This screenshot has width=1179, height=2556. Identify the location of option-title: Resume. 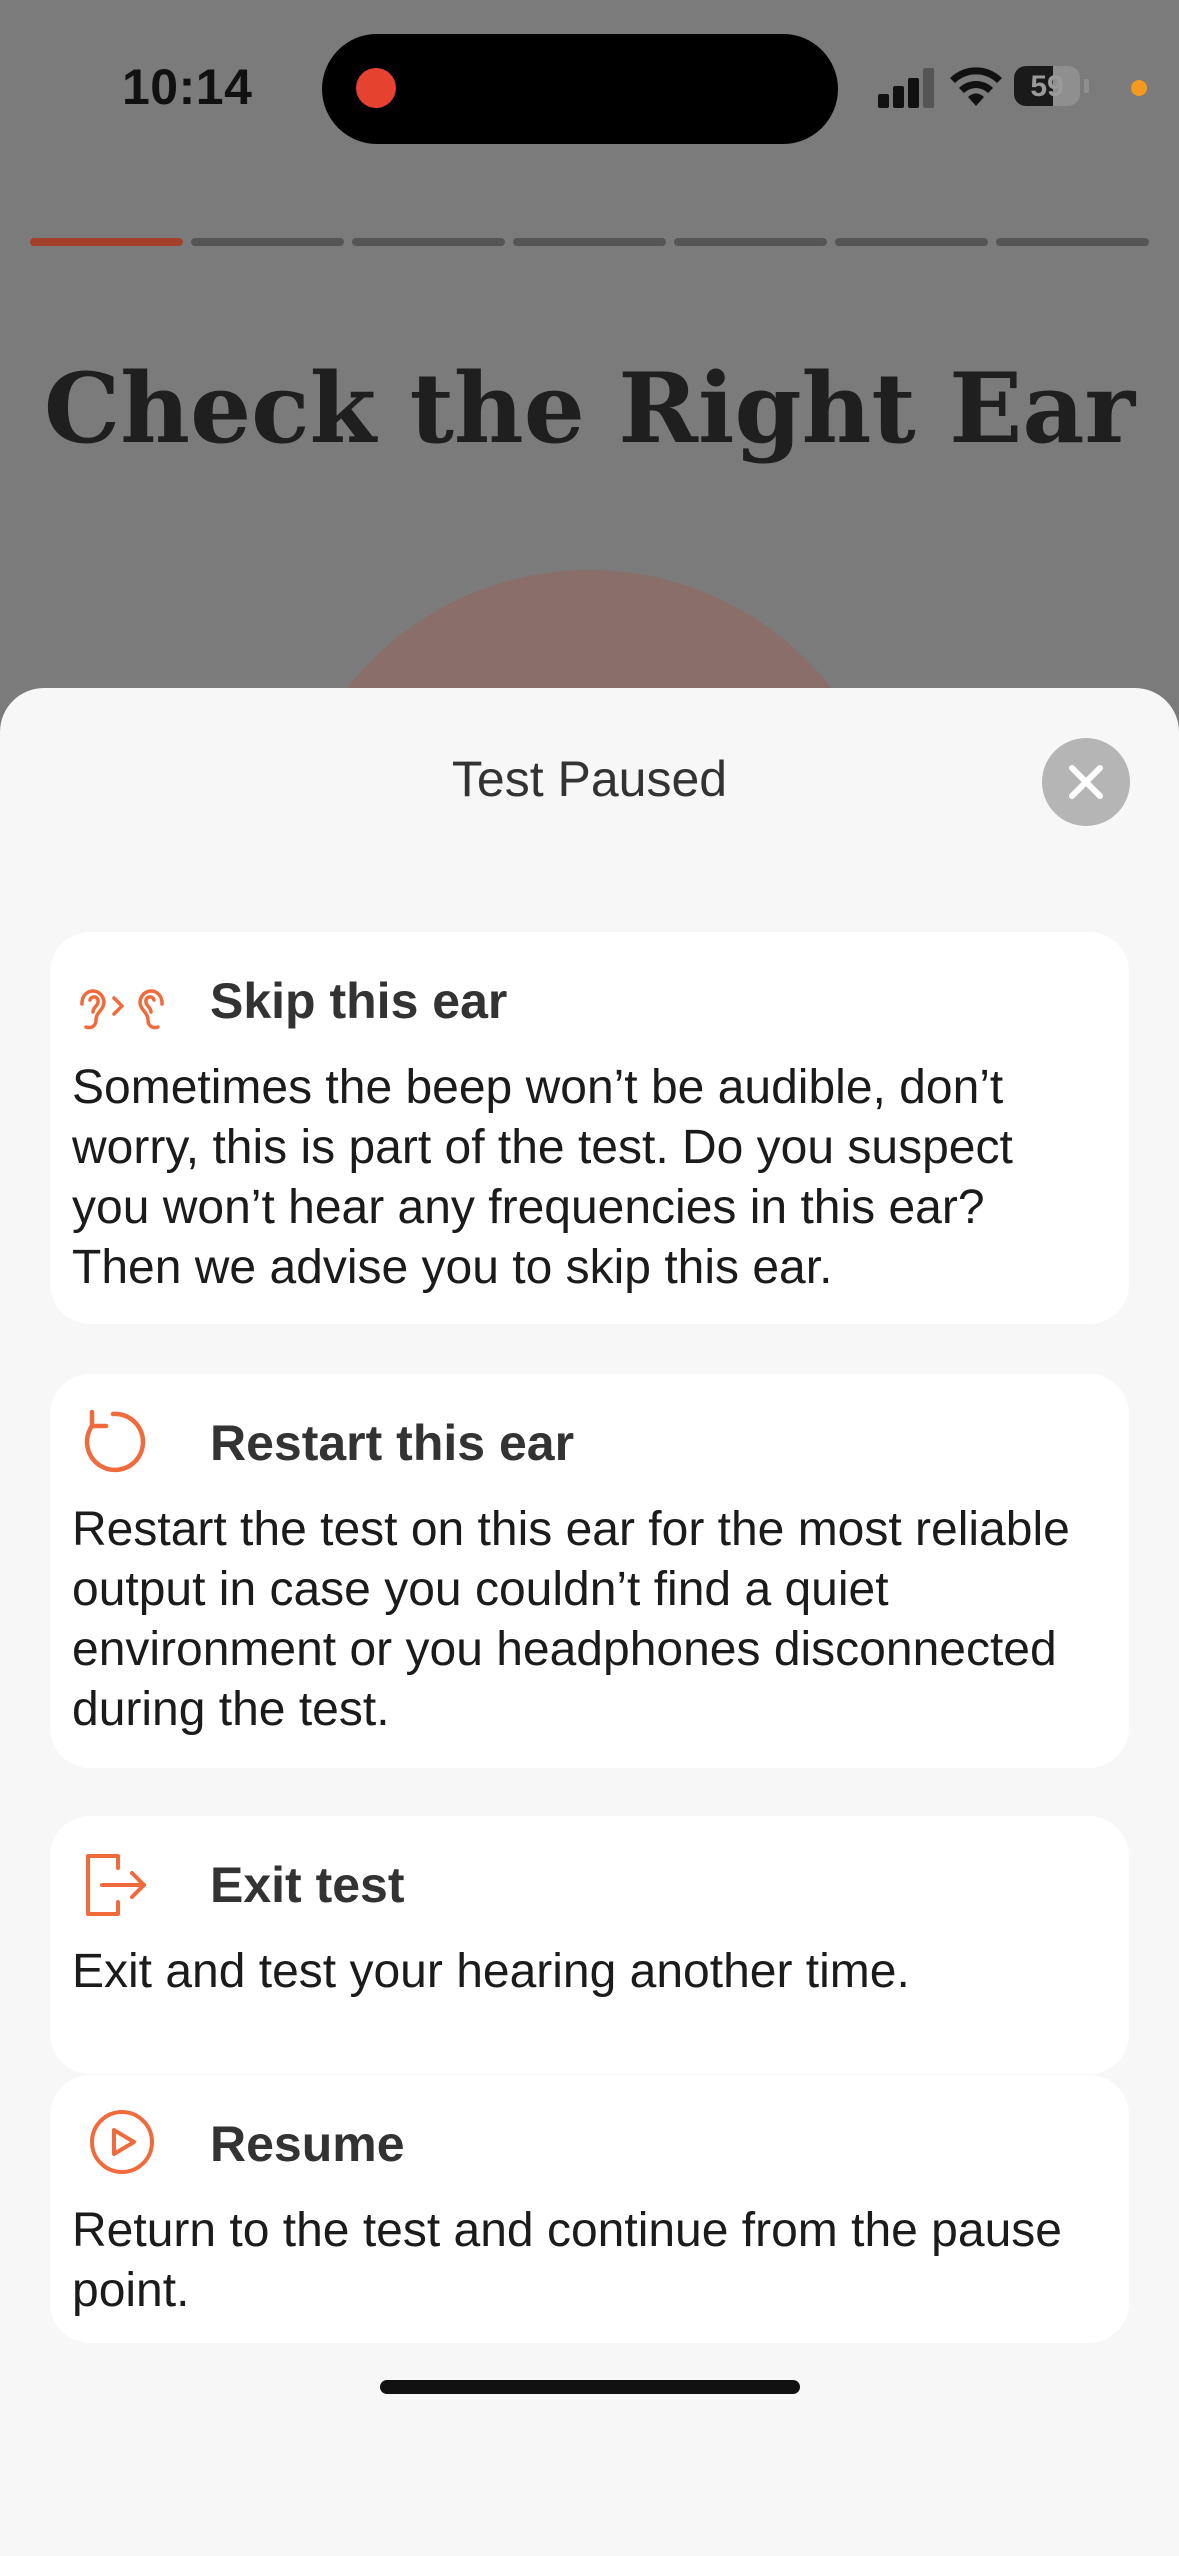
(307, 2144).